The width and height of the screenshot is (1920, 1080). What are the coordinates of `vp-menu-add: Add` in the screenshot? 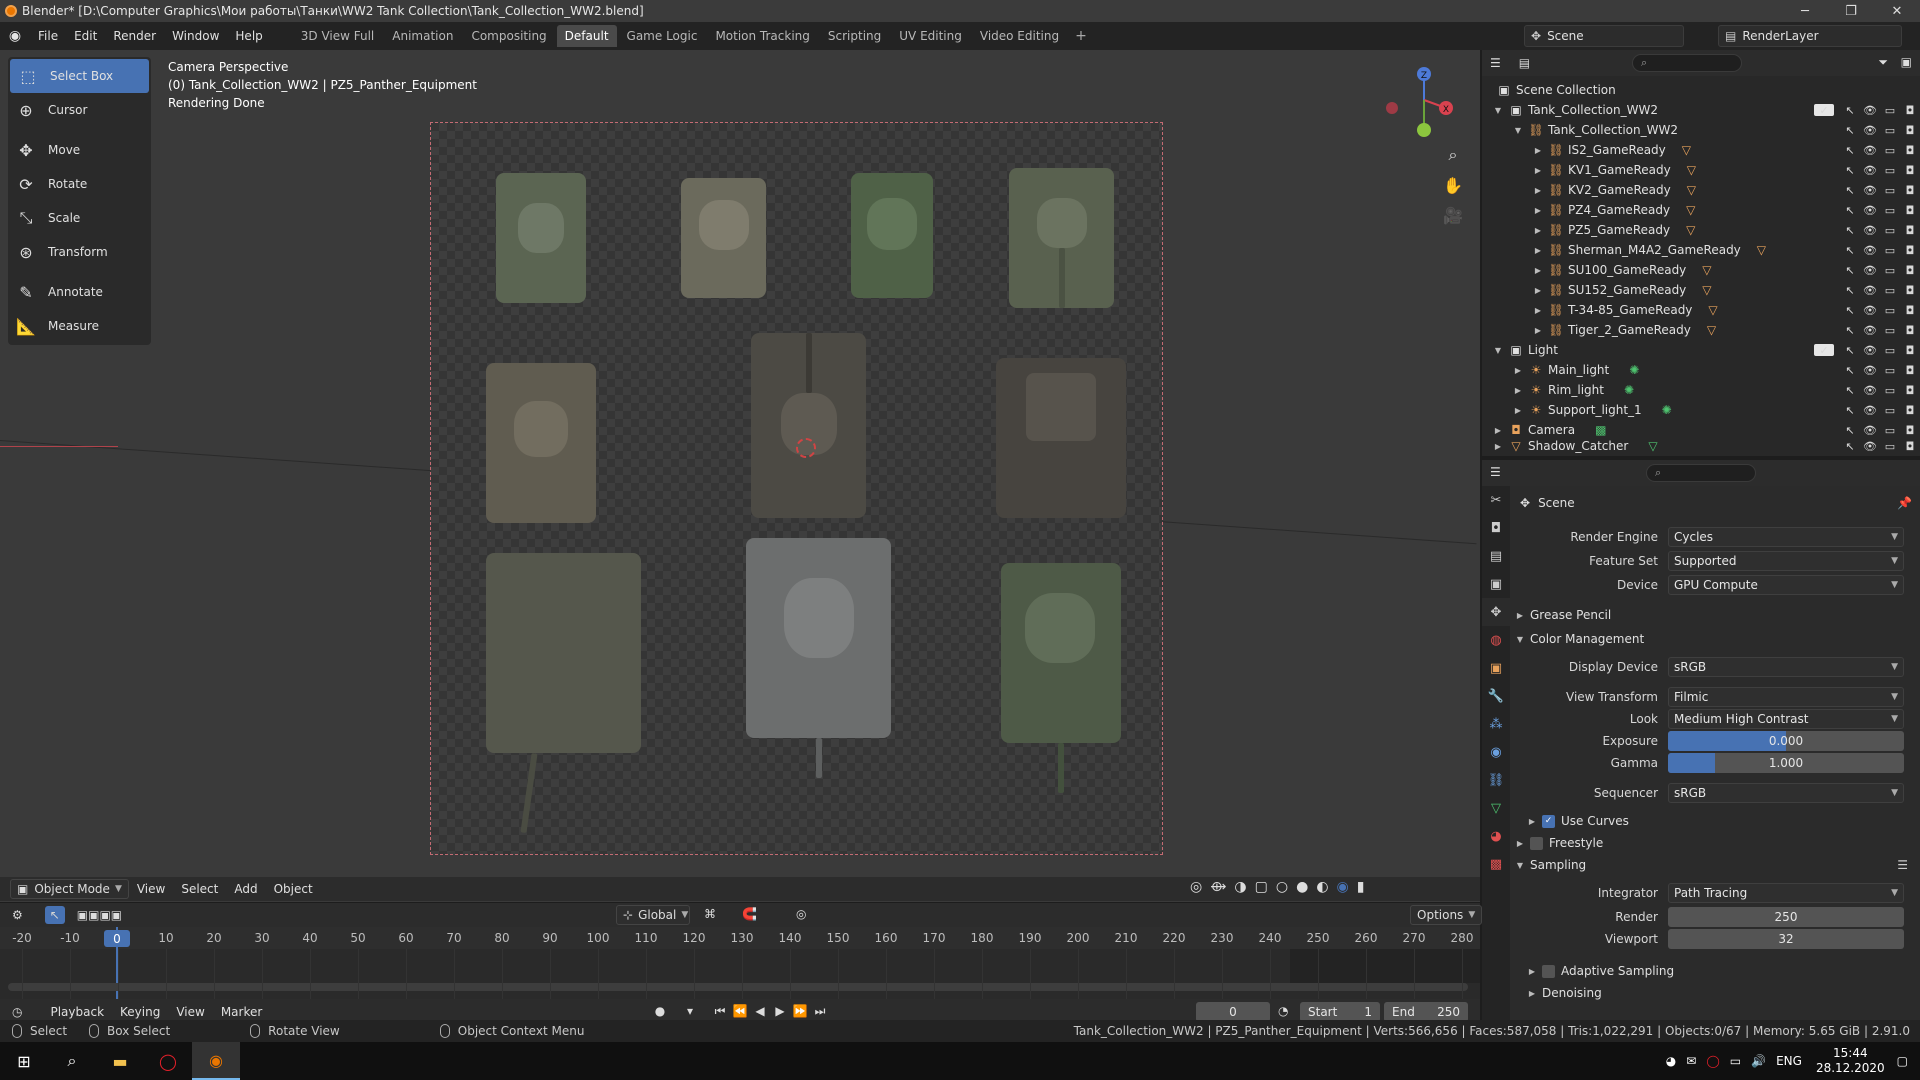 It's located at (245, 889).